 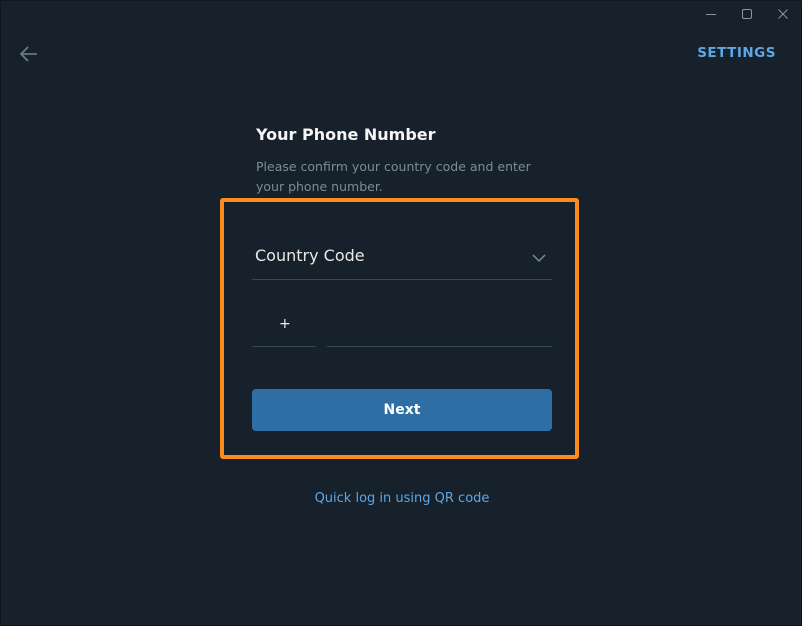 I want to click on close-icon, so click(x=783, y=14).